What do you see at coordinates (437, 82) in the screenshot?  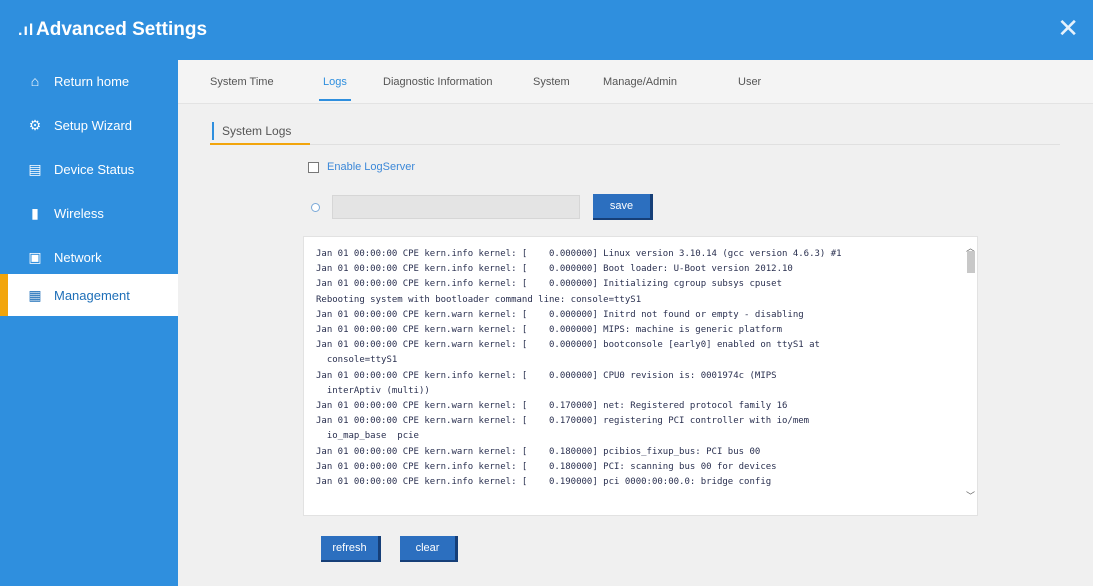 I see `tab-diagnostic-information: Diagnostic Information` at bounding box center [437, 82].